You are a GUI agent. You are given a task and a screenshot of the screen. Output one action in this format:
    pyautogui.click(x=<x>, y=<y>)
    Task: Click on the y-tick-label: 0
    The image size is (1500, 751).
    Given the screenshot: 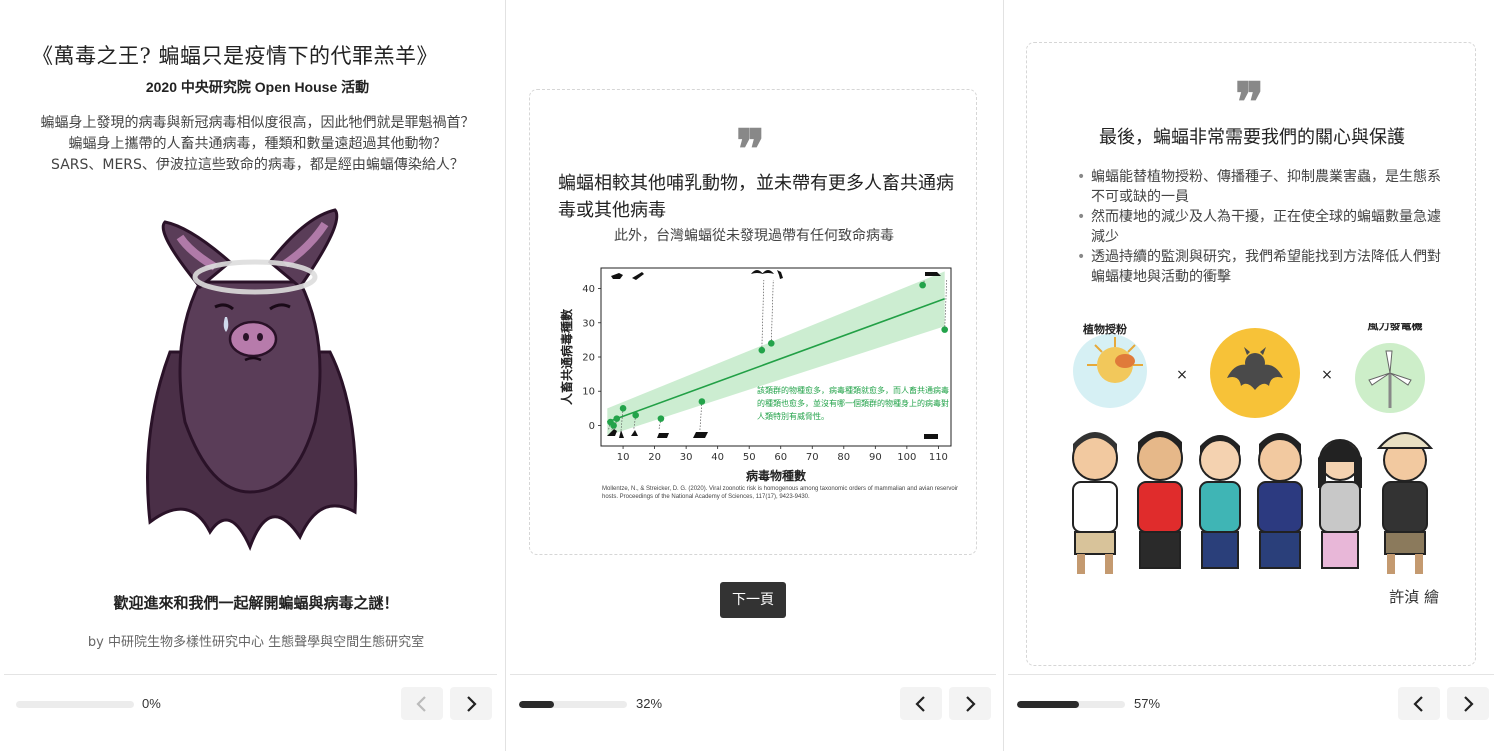 What is the action you would take?
    pyautogui.click(x=592, y=426)
    